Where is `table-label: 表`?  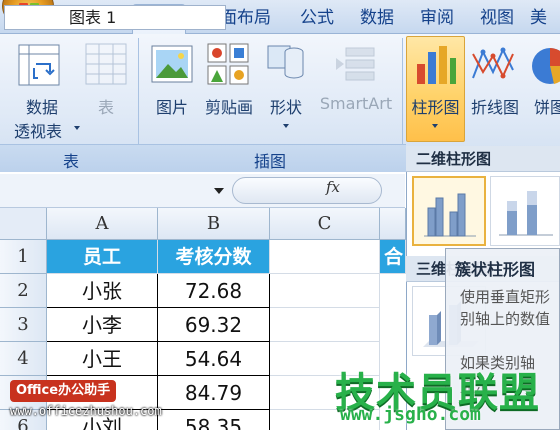
table-label: 表 is located at coordinates (106, 106).